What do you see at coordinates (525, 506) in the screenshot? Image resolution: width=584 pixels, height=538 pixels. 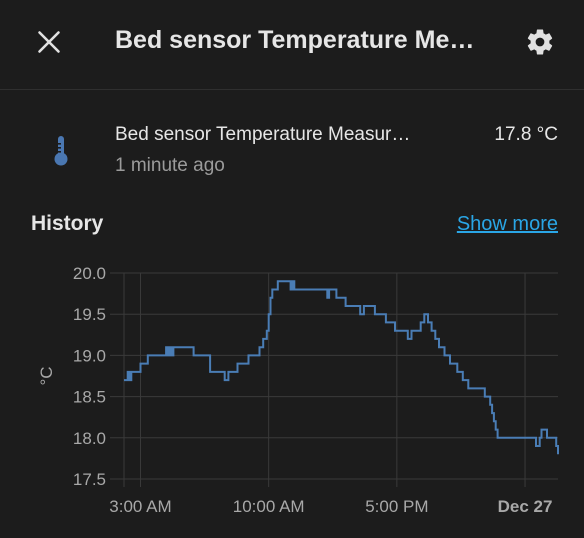 I see `x-tick-label: Dec 27` at bounding box center [525, 506].